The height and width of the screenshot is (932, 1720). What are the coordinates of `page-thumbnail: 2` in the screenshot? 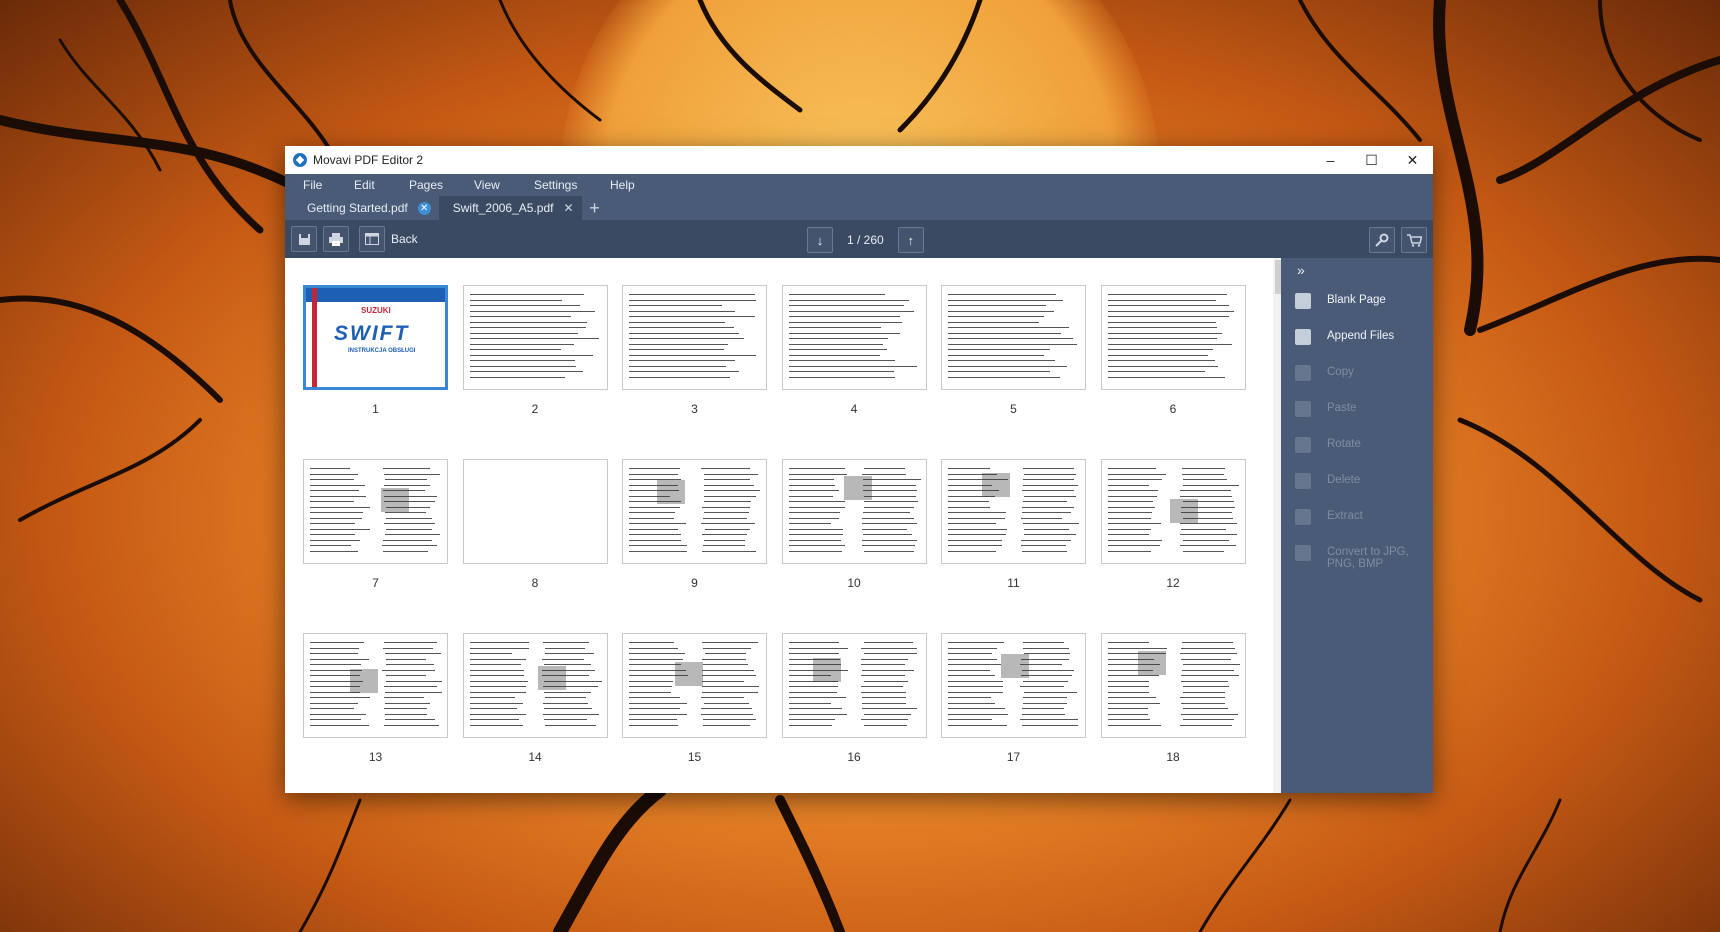 It's located at (535, 350).